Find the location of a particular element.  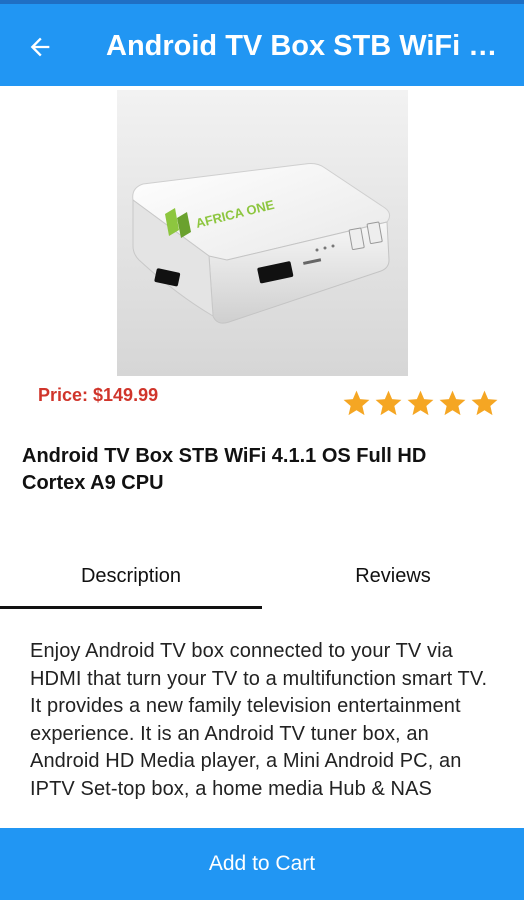

tab-indicator is located at coordinates (131, 607).